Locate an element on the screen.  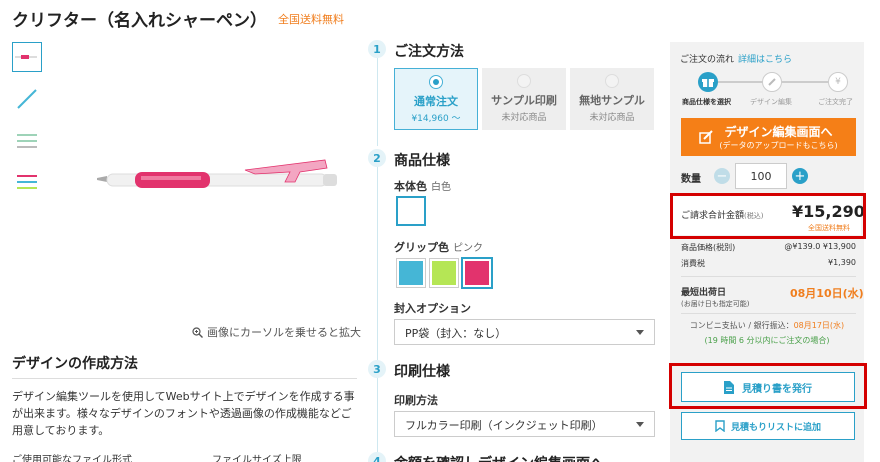
grip-color-swatch-blue is located at coordinates (411, 273).